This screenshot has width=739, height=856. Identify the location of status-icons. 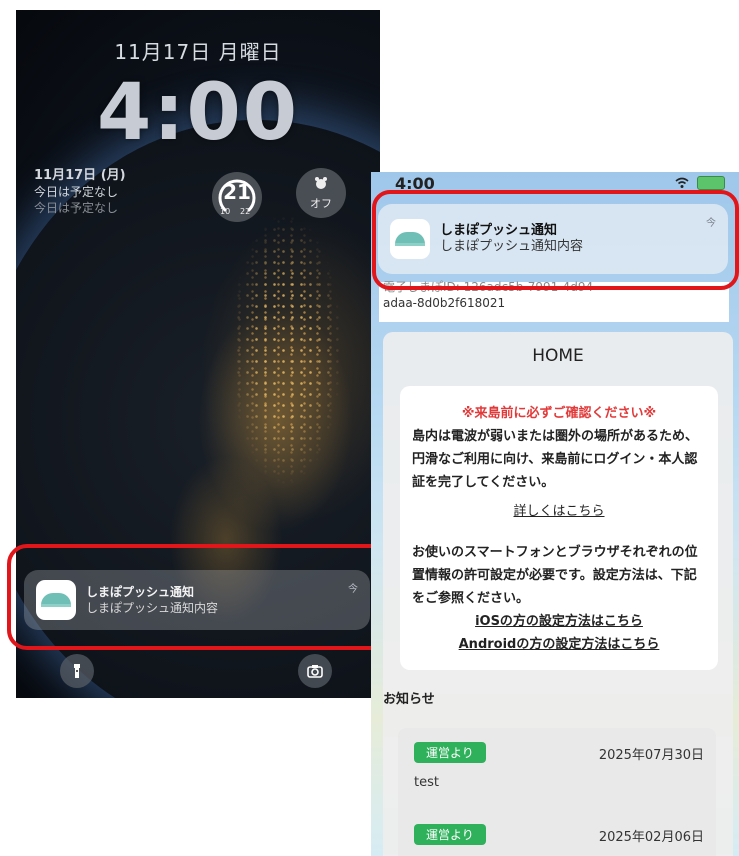
(700, 183).